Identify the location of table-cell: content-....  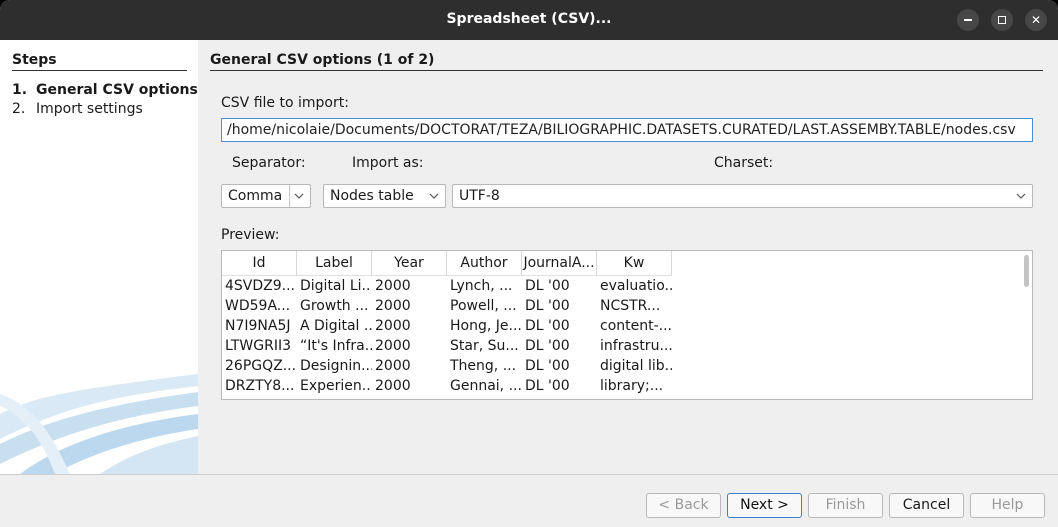
(636, 326).